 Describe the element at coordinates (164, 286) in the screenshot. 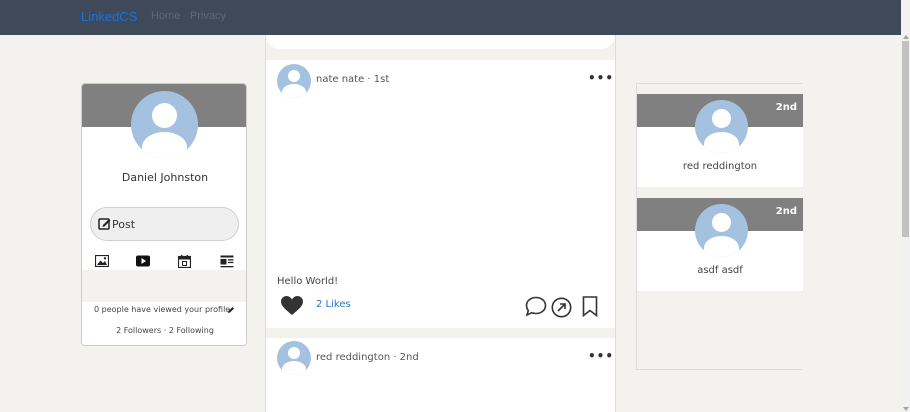

I see `profile-divider` at that location.